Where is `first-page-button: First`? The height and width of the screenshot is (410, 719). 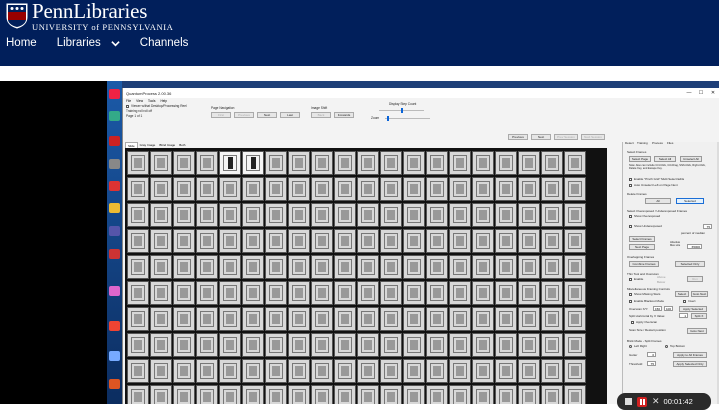
first-page-button: First is located at coordinates (221, 115).